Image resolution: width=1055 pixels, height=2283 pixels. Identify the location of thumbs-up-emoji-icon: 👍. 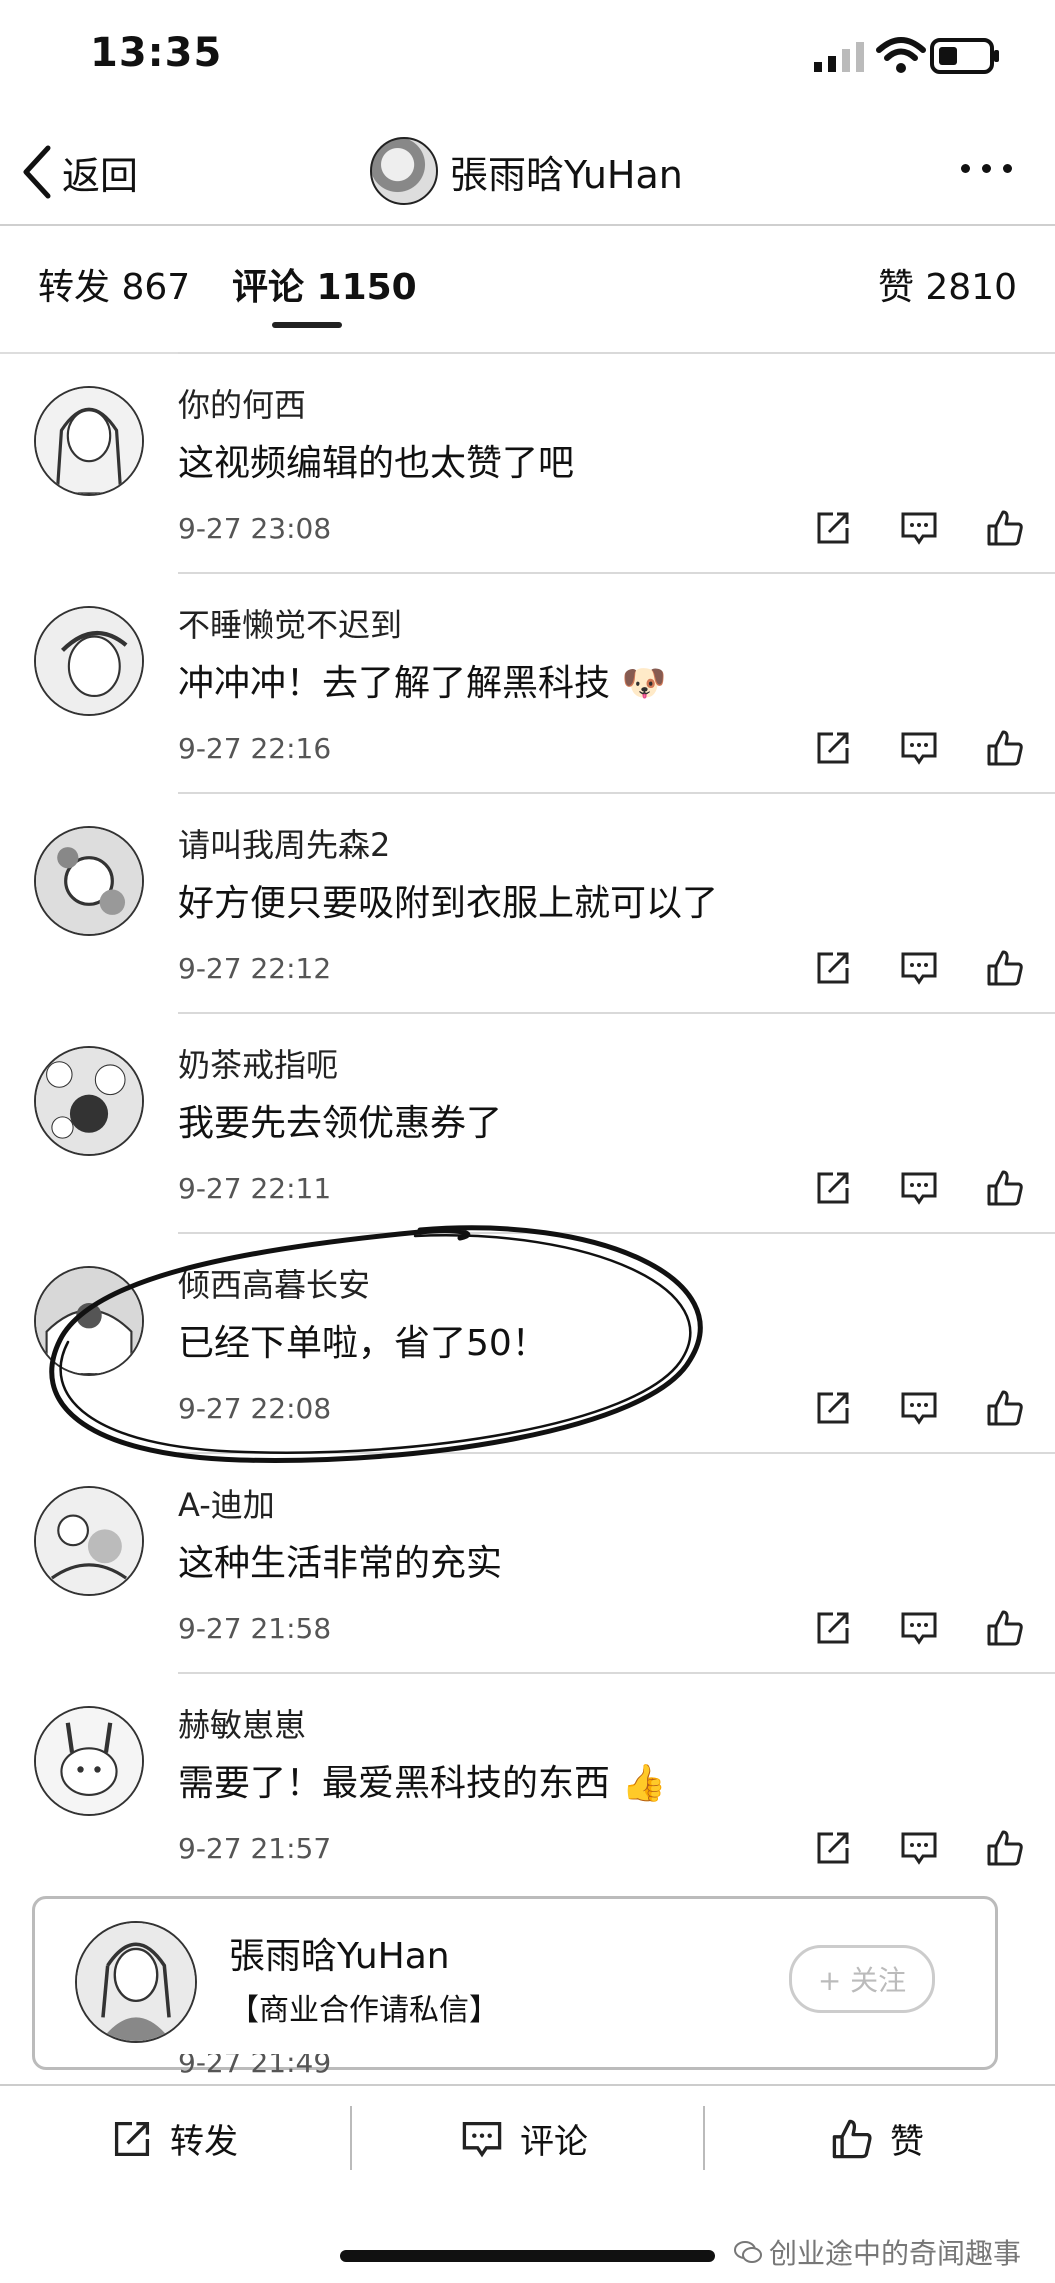
(644, 1783).